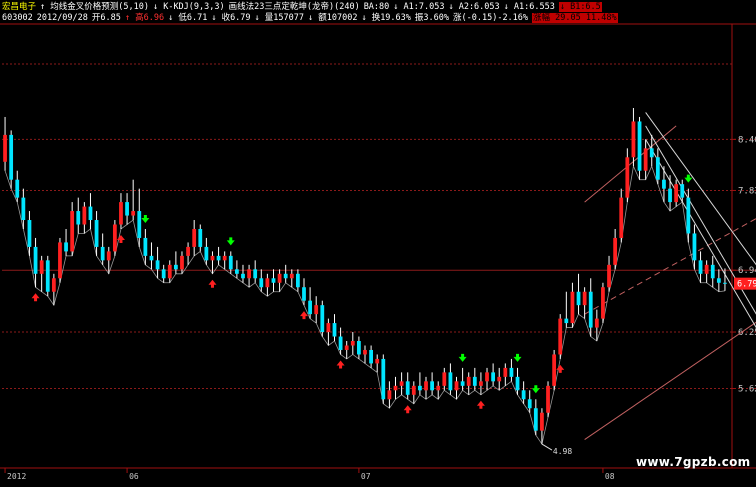 Image resolution: width=756 pixels, height=487 pixels. Describe the element at coordinates (747, 390) in the screenshot. I see `y-tick-label: 5.62` at that location.